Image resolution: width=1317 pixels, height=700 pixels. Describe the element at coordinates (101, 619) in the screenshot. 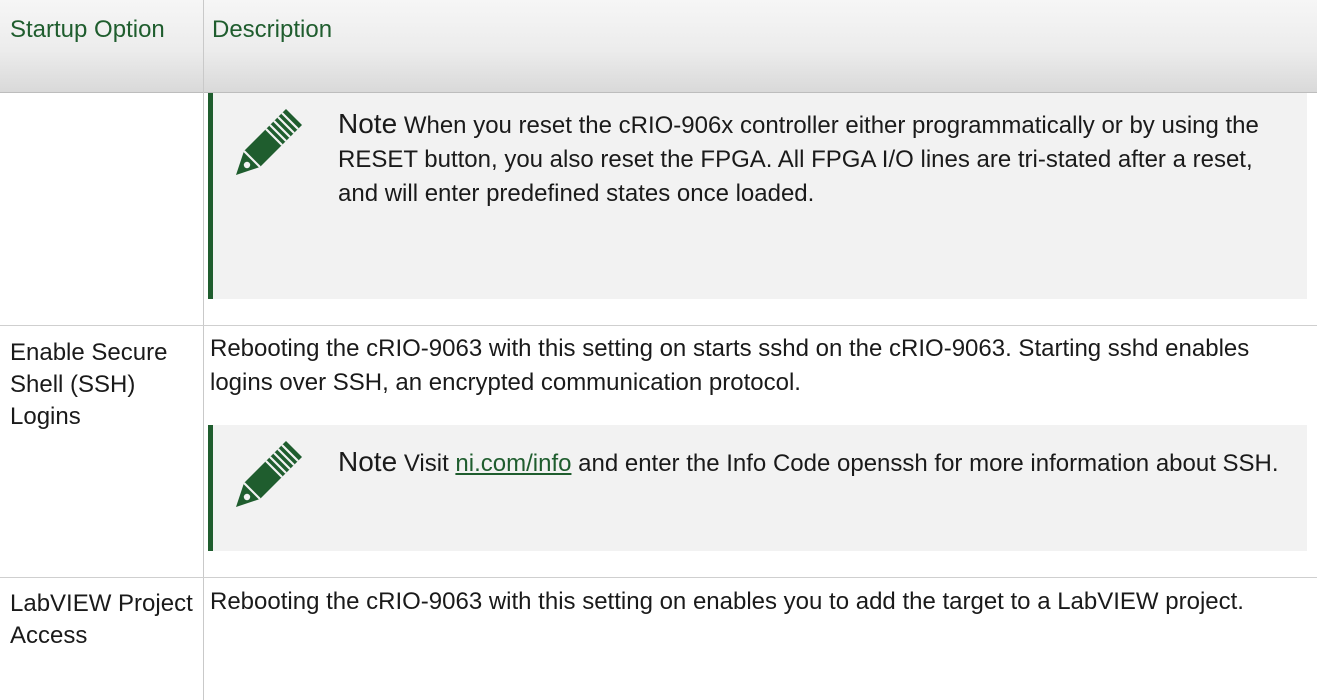

I see `option-labview-project-access: LabVIEW Project Access` at that location.